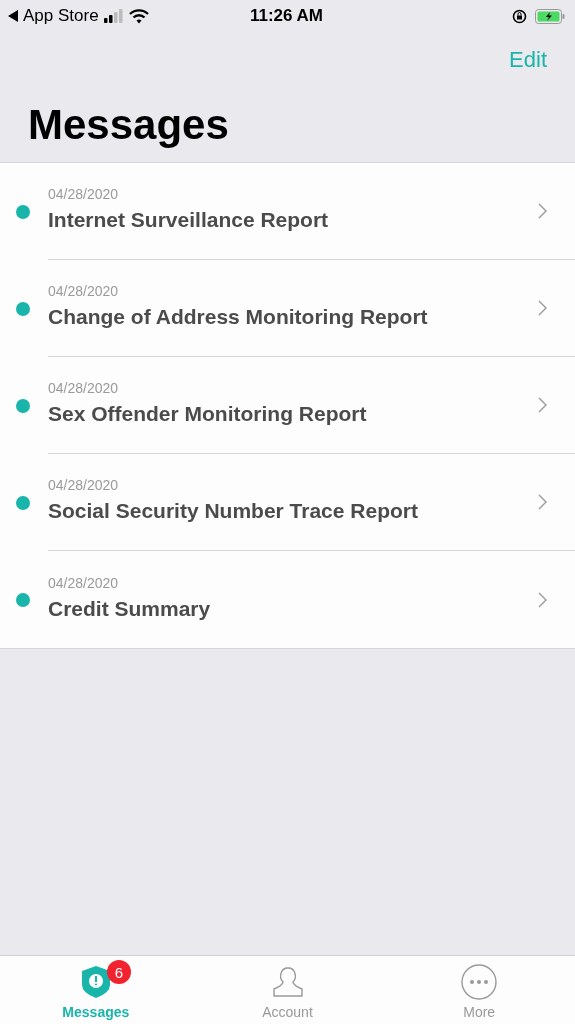 The height and width of the screenshot is (1024, 575). I want to click on person-icon, so click(287, 982).